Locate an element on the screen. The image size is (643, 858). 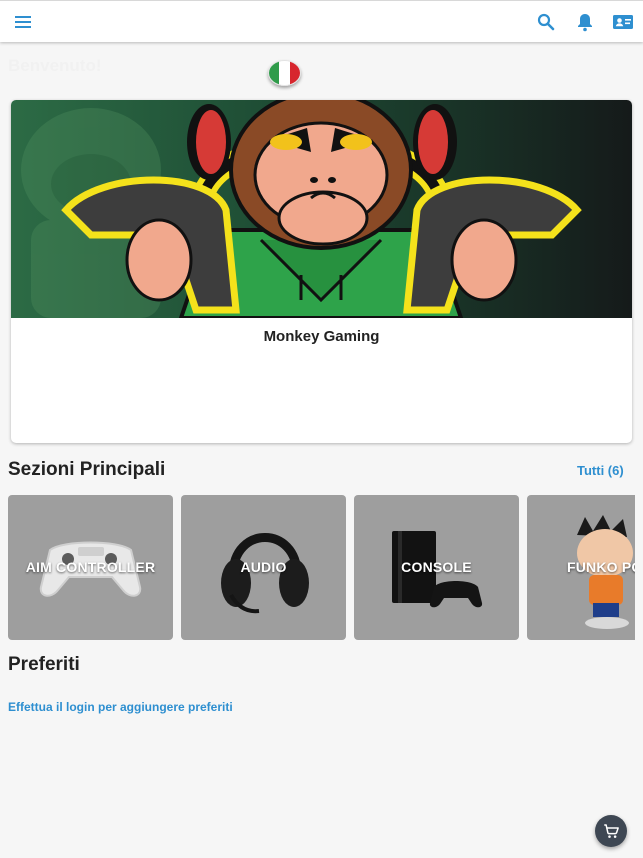
featured-store-title: Monkey Gaming is located at coordinates (321, 336).